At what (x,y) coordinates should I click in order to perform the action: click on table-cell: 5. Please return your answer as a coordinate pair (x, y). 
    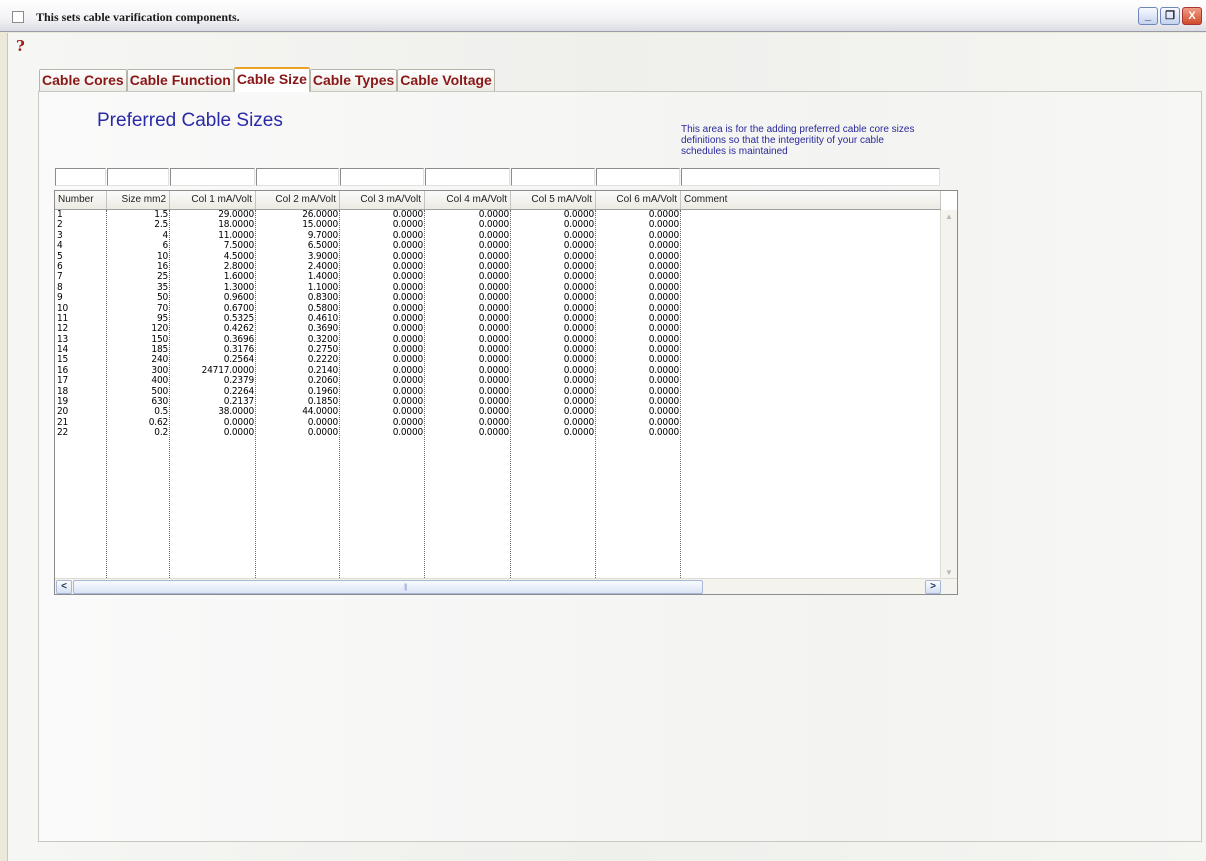
    Looking at the image, I should click on (81, 257).